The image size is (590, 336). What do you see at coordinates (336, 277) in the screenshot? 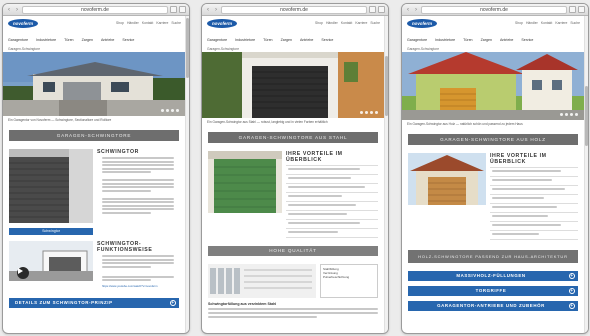
I see `legend-item-3: Pulverbeschichtung` at bounding box center [336, 277].